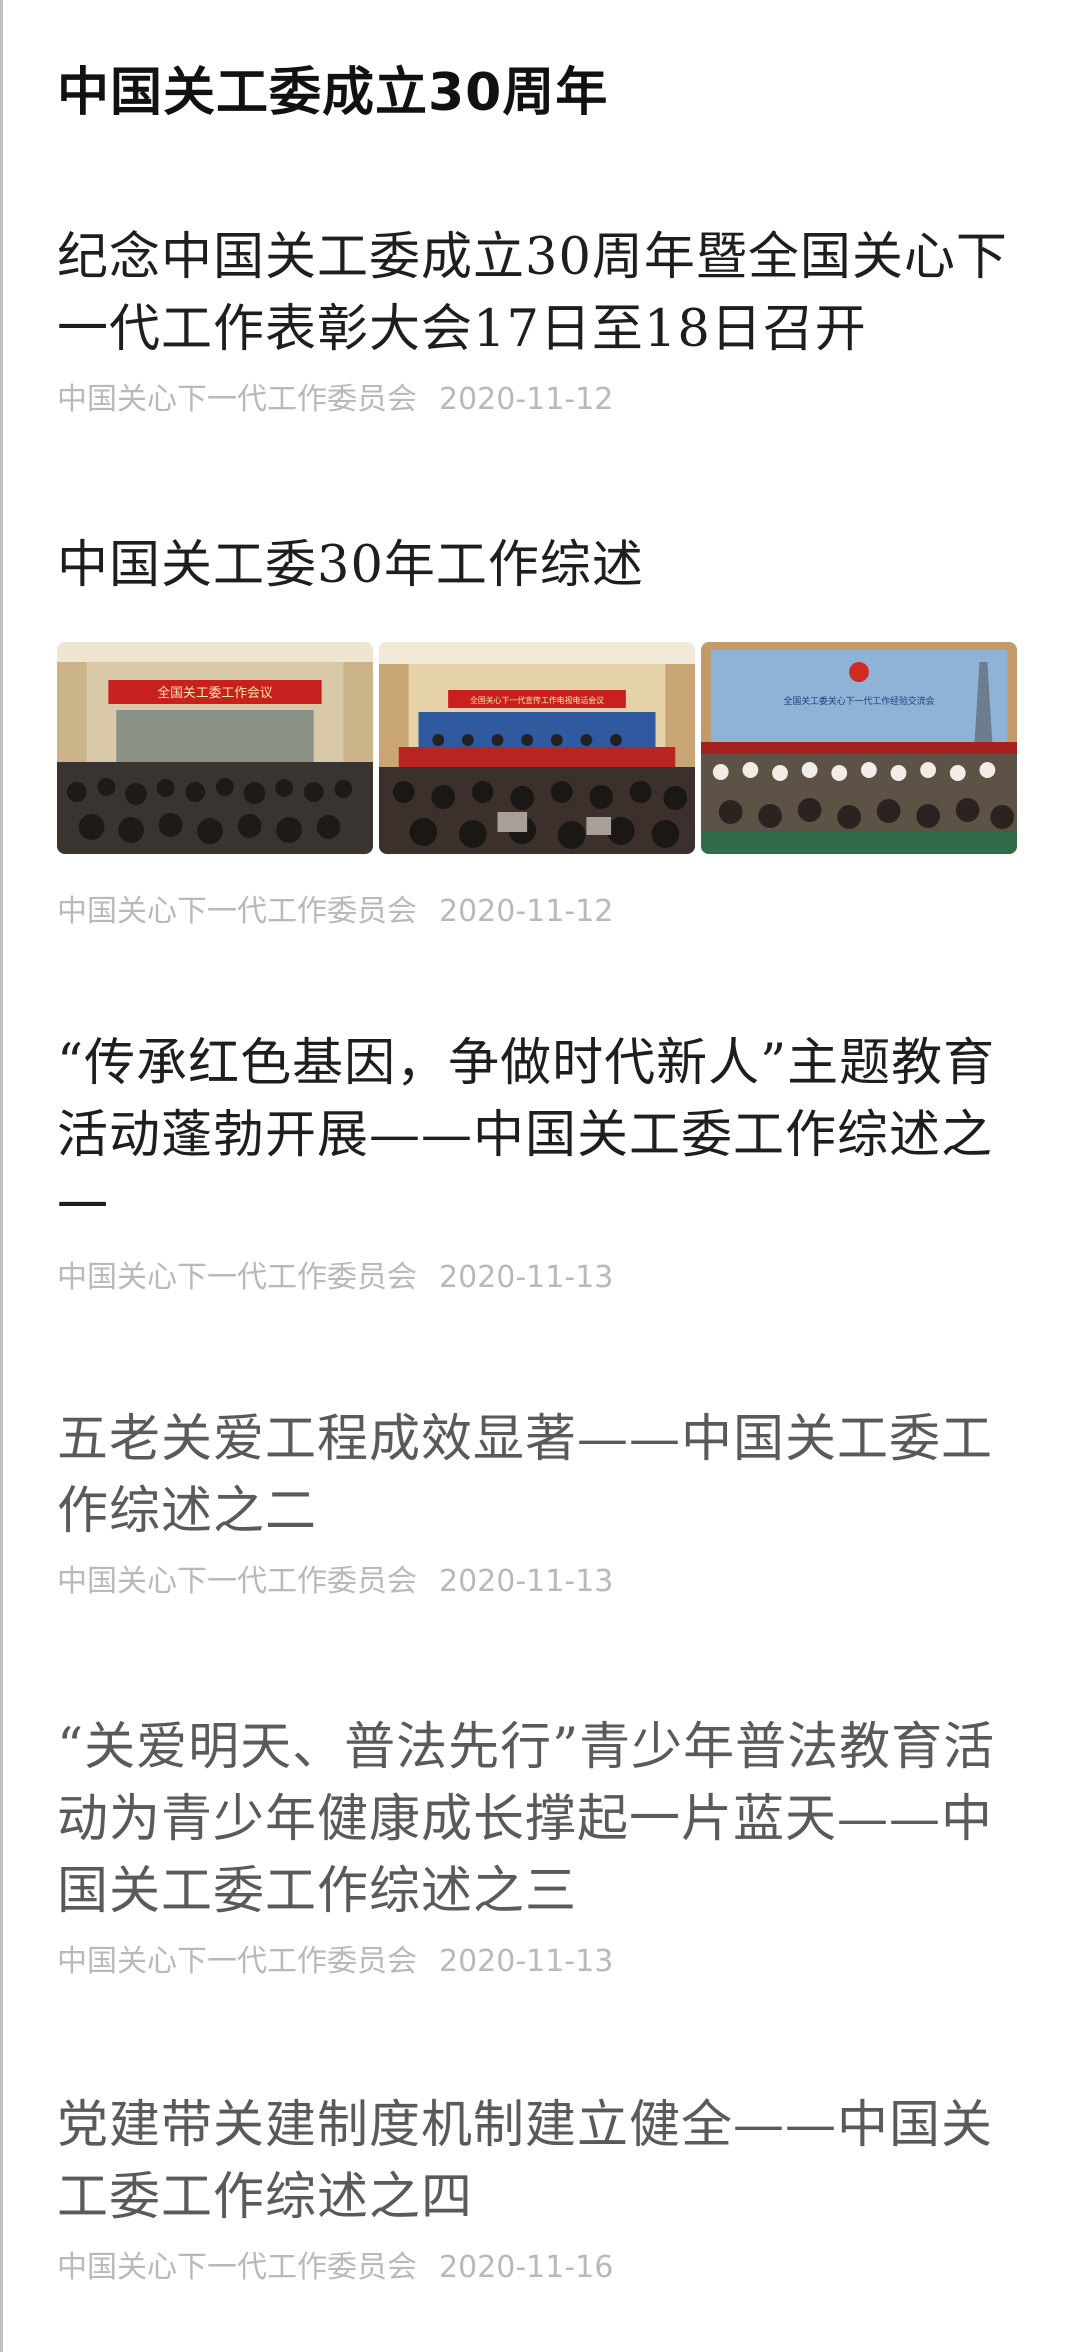 Image resolution: width=1080 pixels, height=2352 pixels. I want to click on conference-photo-icon: 全国关心下一代宣传工作电视电话会议, so click(537, 748).